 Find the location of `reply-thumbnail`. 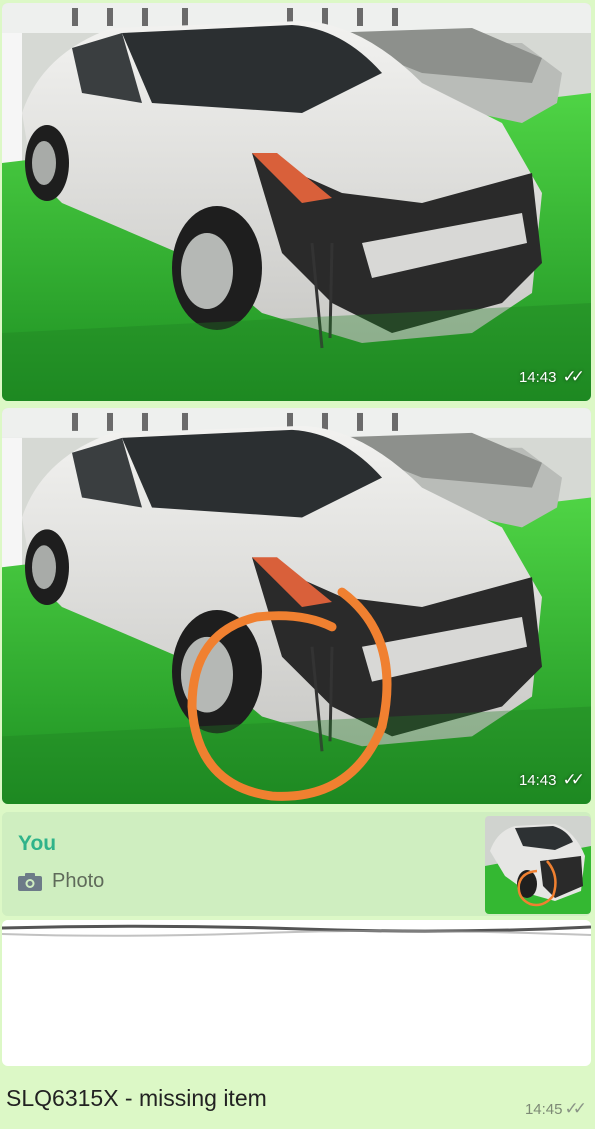

reply-thumbnail is located at coordinates (538, 865).